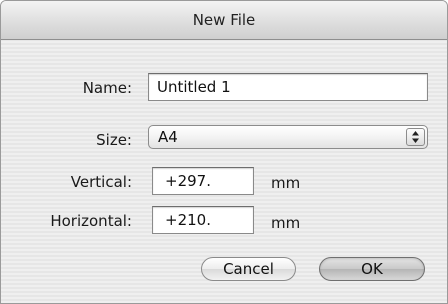 The image size is (448, 304). Describe the element at coordinates (286, 183) in the screenshot. I see `vertical-unit: mm` at that location.